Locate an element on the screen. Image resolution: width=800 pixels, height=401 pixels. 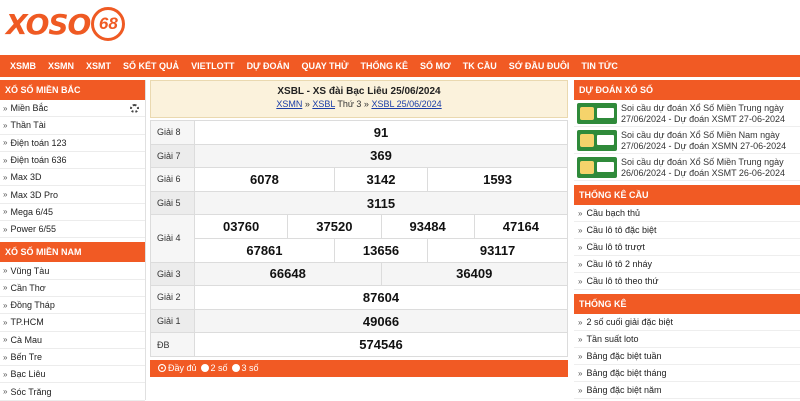
prize-number: 91 is located at coordinates (381, 132).